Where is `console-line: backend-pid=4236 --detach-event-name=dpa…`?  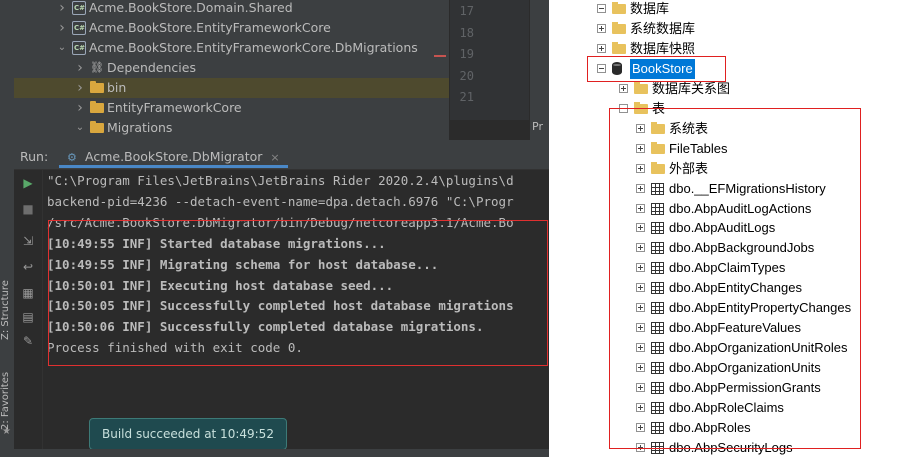
console-line: backend-pid=4236 --detach-event-name=dpa… is located at coordinates (280, 201).